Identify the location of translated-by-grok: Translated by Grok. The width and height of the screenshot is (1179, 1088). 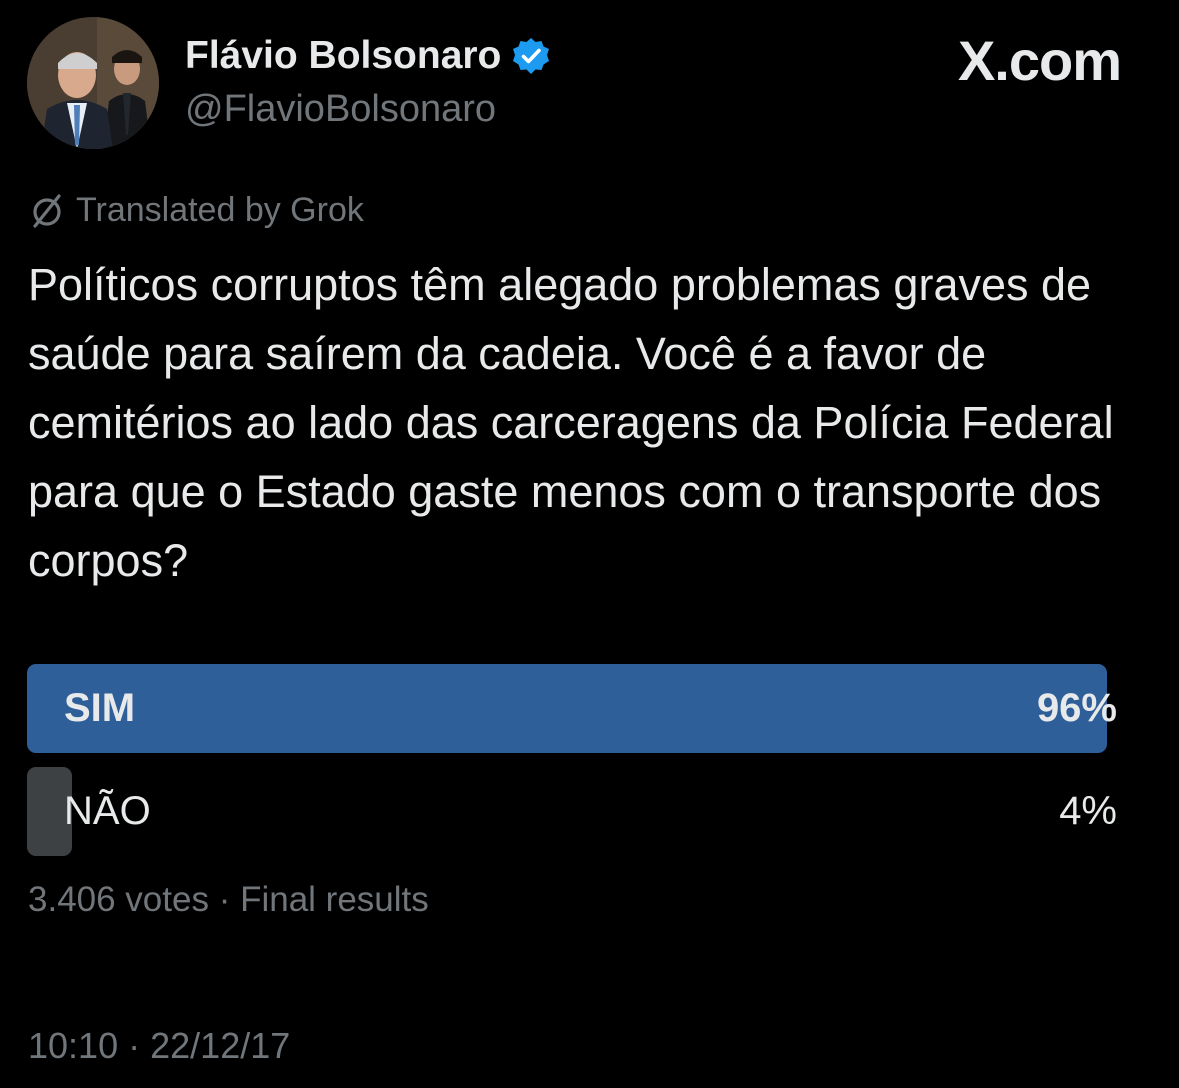
(196, 210).